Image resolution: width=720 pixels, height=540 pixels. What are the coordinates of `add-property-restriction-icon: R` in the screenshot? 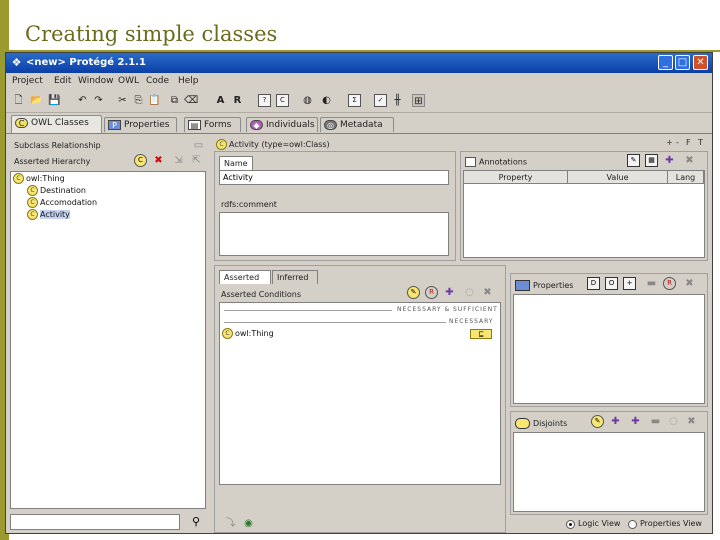 It's located at (669, 283).